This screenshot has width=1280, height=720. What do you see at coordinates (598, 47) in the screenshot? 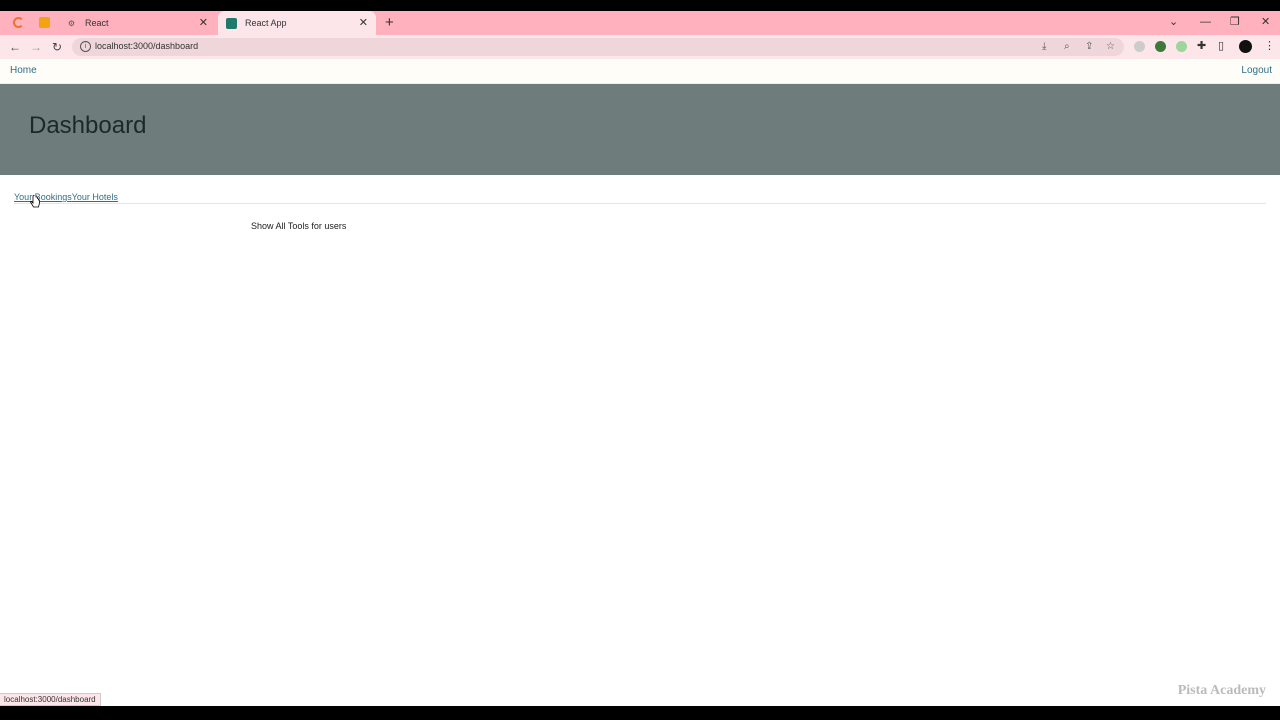
I see `address-bar: i localhost:3000/dashboard ⤓ ⌕ ⇪ ☆` at bounding box center [598, 47].